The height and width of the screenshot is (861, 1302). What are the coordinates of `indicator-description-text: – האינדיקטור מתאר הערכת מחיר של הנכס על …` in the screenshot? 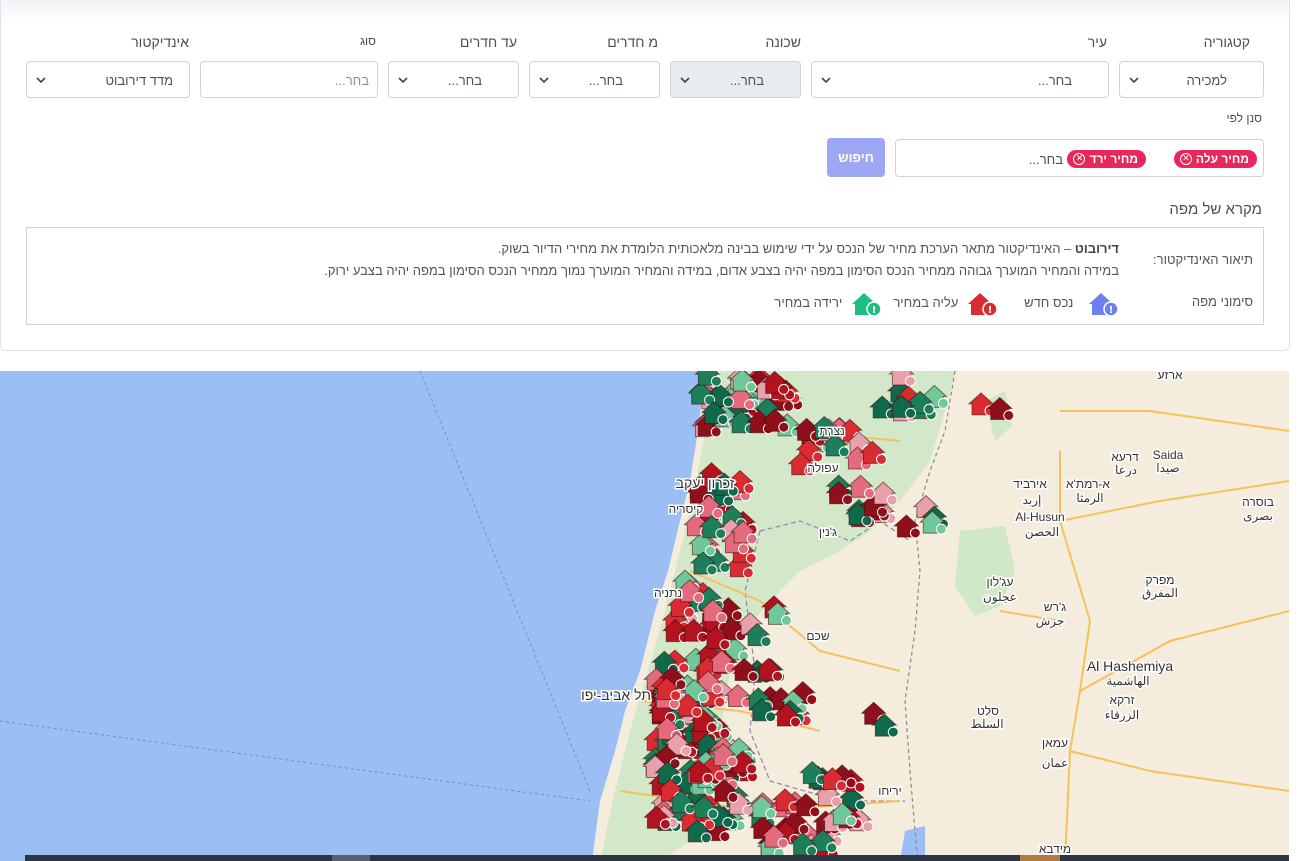 It's located at (786, 248).